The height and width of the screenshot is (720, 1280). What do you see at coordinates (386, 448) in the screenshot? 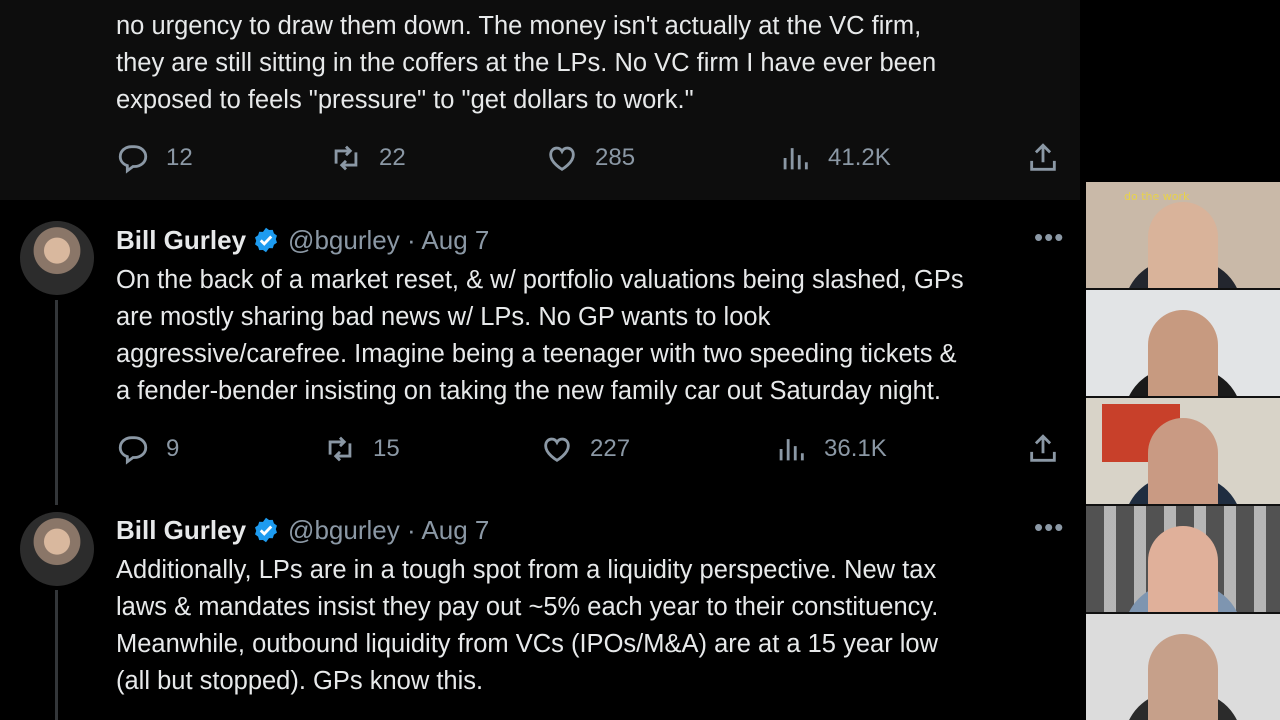
I see `retweet-count: 15` at bounding box center [386, 448].